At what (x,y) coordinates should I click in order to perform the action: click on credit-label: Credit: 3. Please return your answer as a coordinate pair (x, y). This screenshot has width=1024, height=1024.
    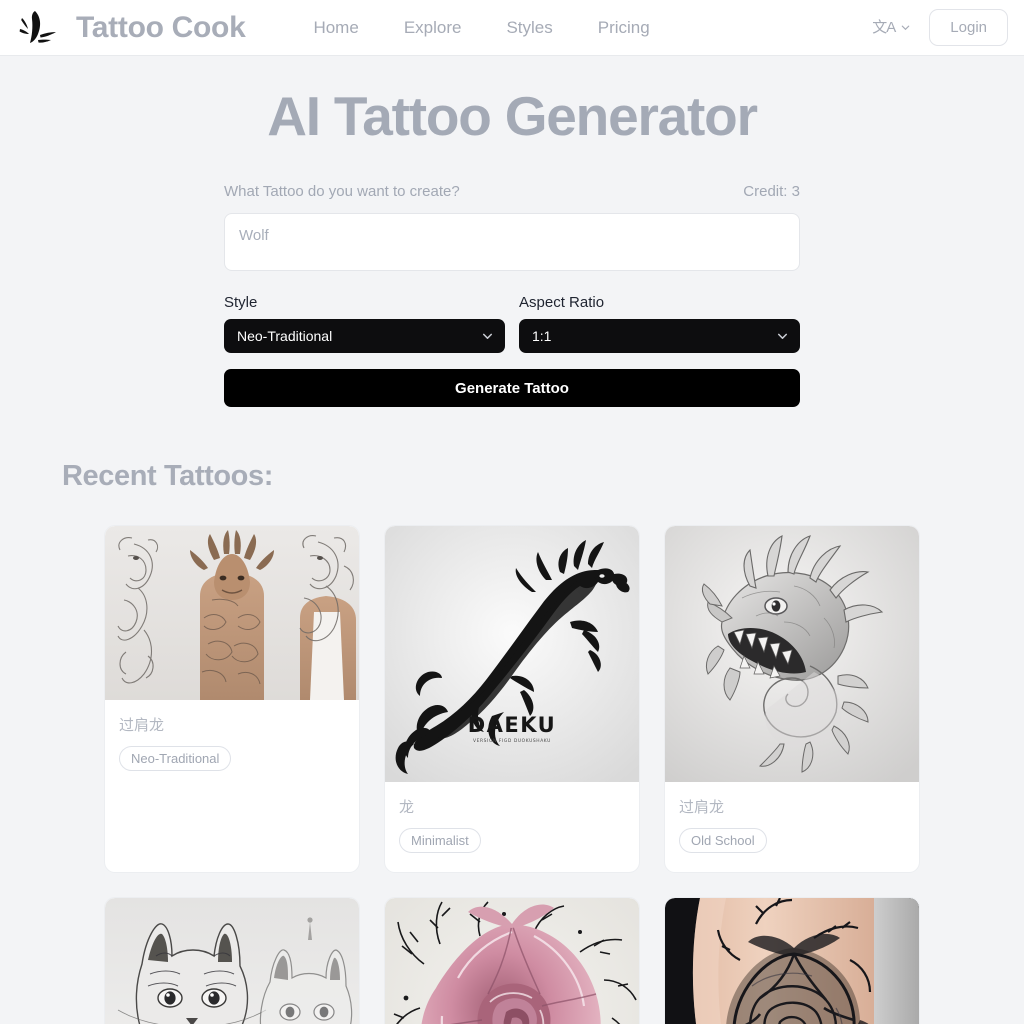
    Looking at the image, I should click on (771, 191).